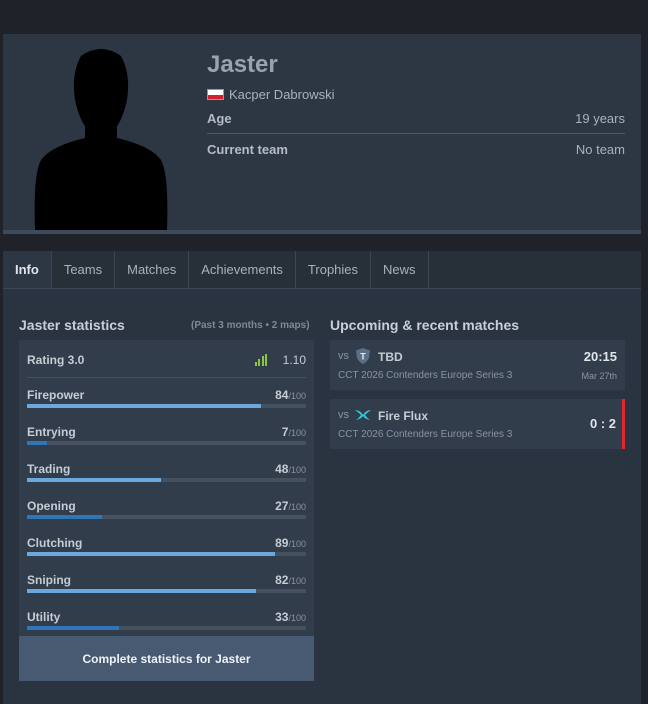 The image size is (648, 704). Describe the element at coordinates (294, 360) in the screenshot. I see `rating-value: 1.10` at that location.